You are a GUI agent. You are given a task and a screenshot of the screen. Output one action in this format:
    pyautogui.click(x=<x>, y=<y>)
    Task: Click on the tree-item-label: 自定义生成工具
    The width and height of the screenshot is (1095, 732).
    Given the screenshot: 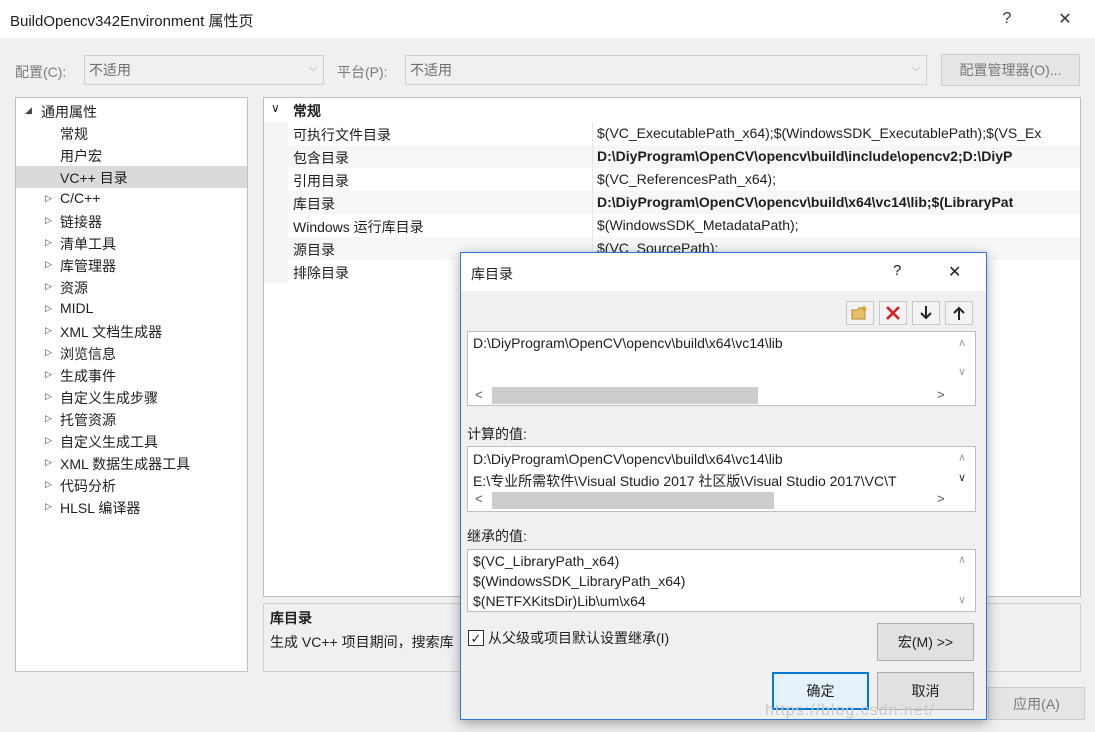 What is the action you would take?
    pyautogui.click(x=109, y=442)
    